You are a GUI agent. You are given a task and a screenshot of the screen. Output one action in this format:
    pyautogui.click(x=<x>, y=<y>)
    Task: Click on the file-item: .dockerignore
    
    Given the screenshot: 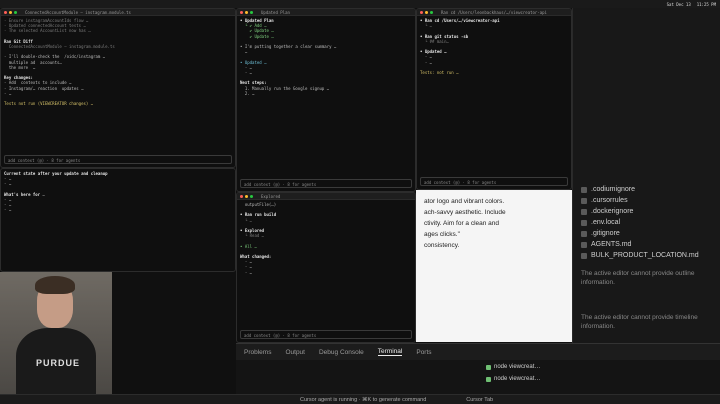 What is the action you would take?
    pyautogui.click(x=646, y=211)
    